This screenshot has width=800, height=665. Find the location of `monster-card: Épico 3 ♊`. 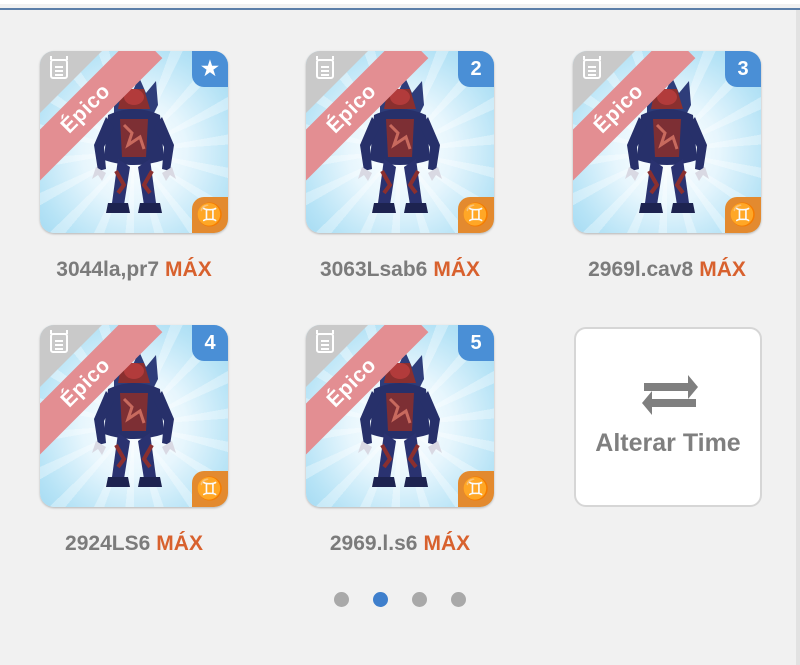

monster-card: Épico 3 ♊ is located at coordinates (667, 142).